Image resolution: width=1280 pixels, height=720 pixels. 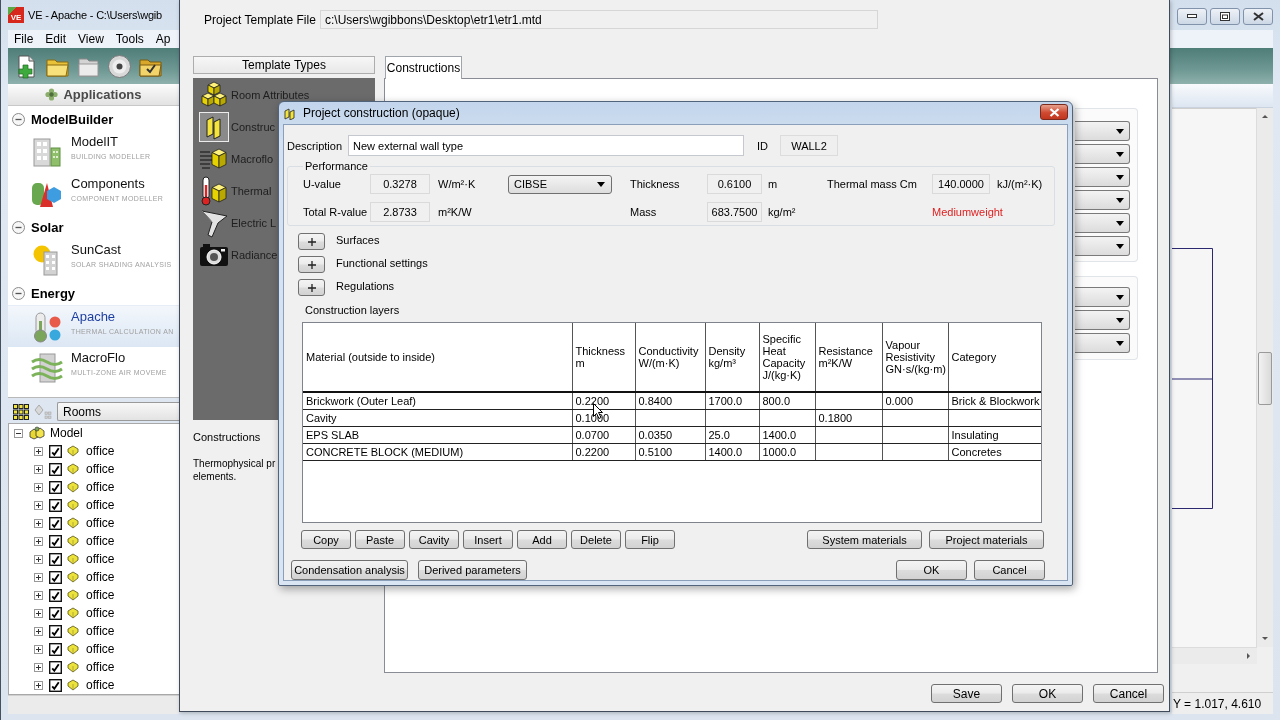 What do you see at coordinates (400, 212) in the screenshot?
I see `r-value-field: 2.8733` at bounding box center [400, 212].